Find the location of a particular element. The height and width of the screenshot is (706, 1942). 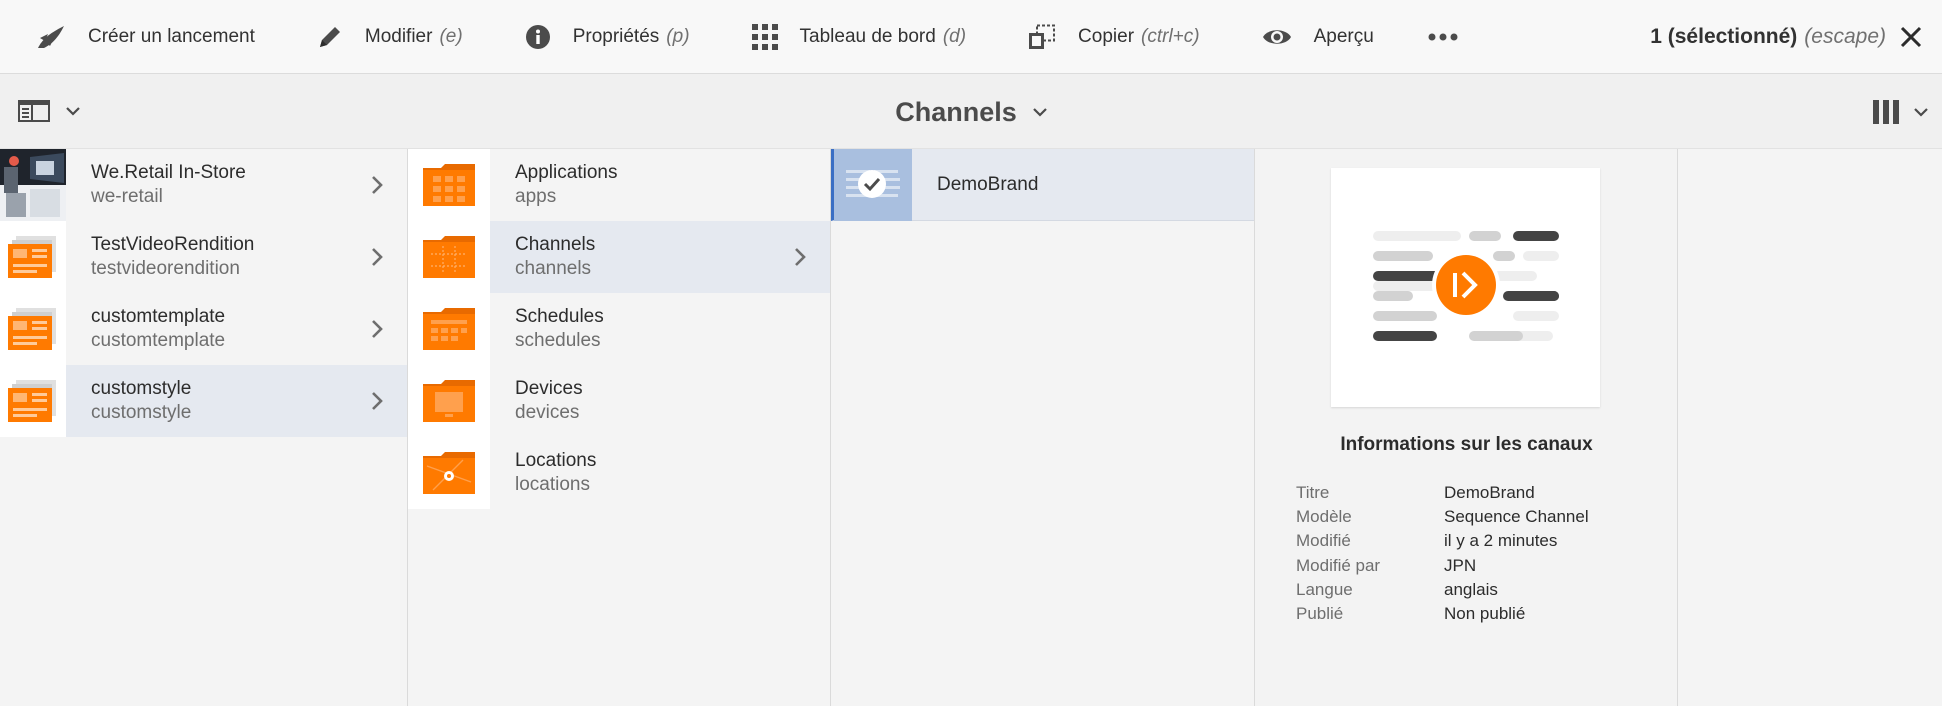

metadata-row: Modèle Sequence Channel is located at coordinates (1442, 517).